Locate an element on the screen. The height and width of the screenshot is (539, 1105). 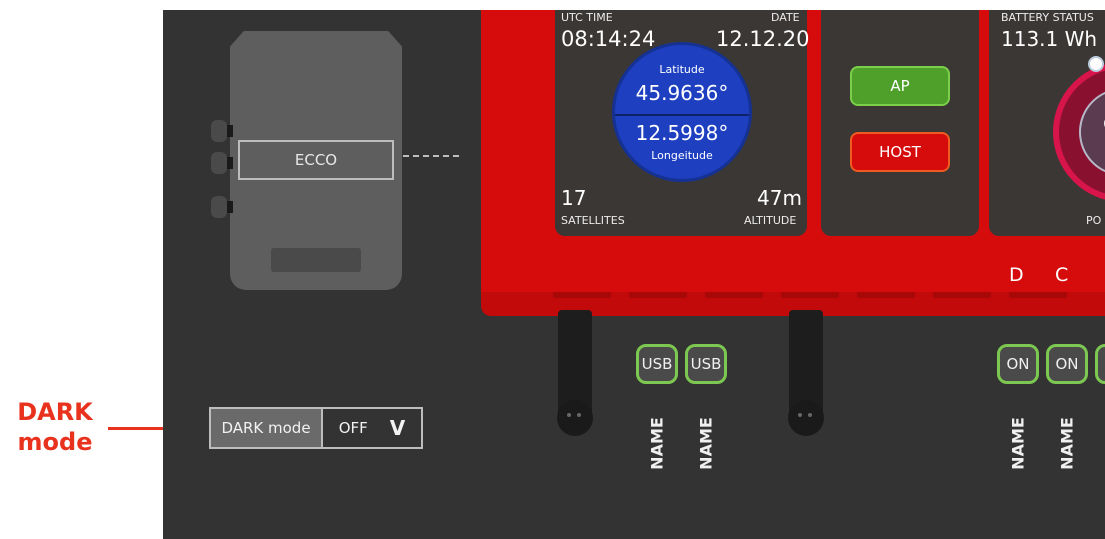
usb-port-name-2: NAME is located at coordinates (706, 443).